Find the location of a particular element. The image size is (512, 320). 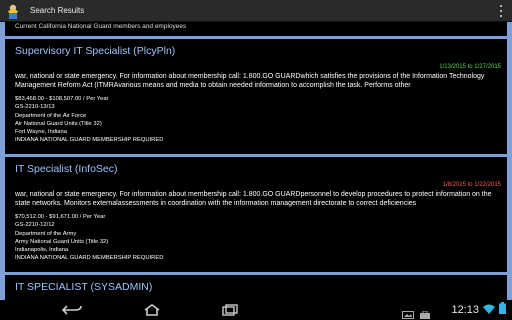

back-icon is located at coordinates (72, 310).